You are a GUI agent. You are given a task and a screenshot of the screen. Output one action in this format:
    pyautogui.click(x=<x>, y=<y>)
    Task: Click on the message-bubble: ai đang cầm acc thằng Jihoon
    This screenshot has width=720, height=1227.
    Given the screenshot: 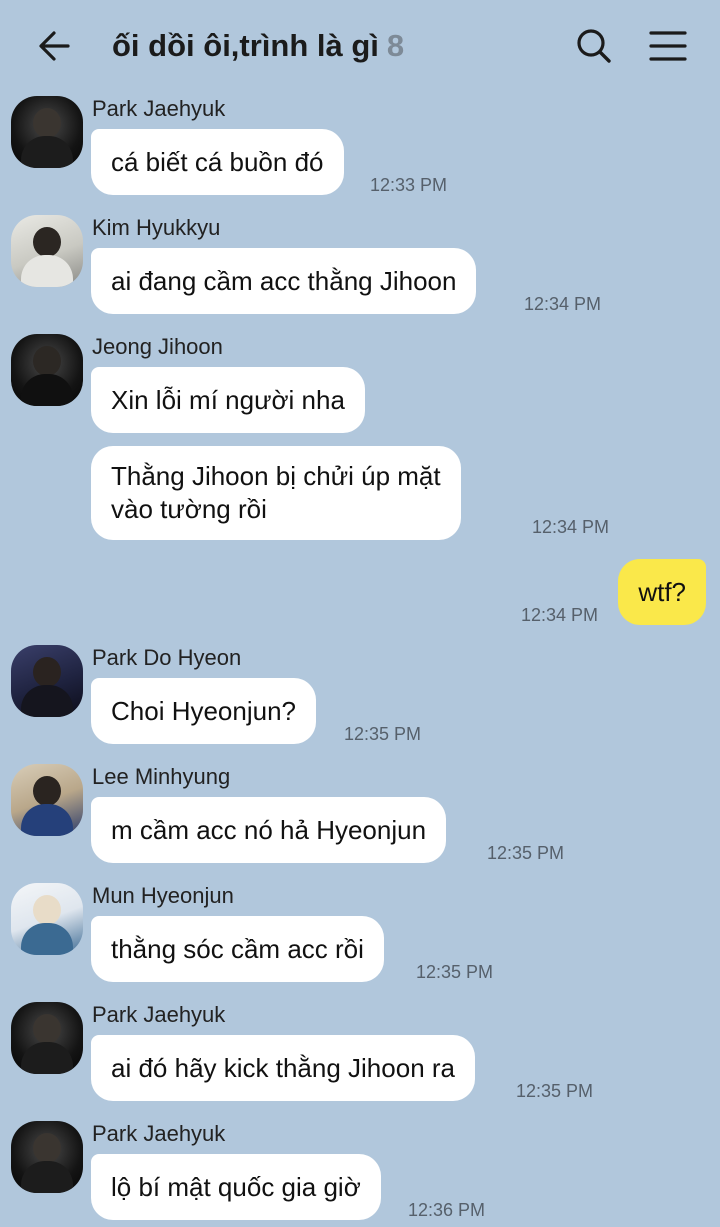 What is the action you would take?
    pyautogui.click(x=284, y=281)
    